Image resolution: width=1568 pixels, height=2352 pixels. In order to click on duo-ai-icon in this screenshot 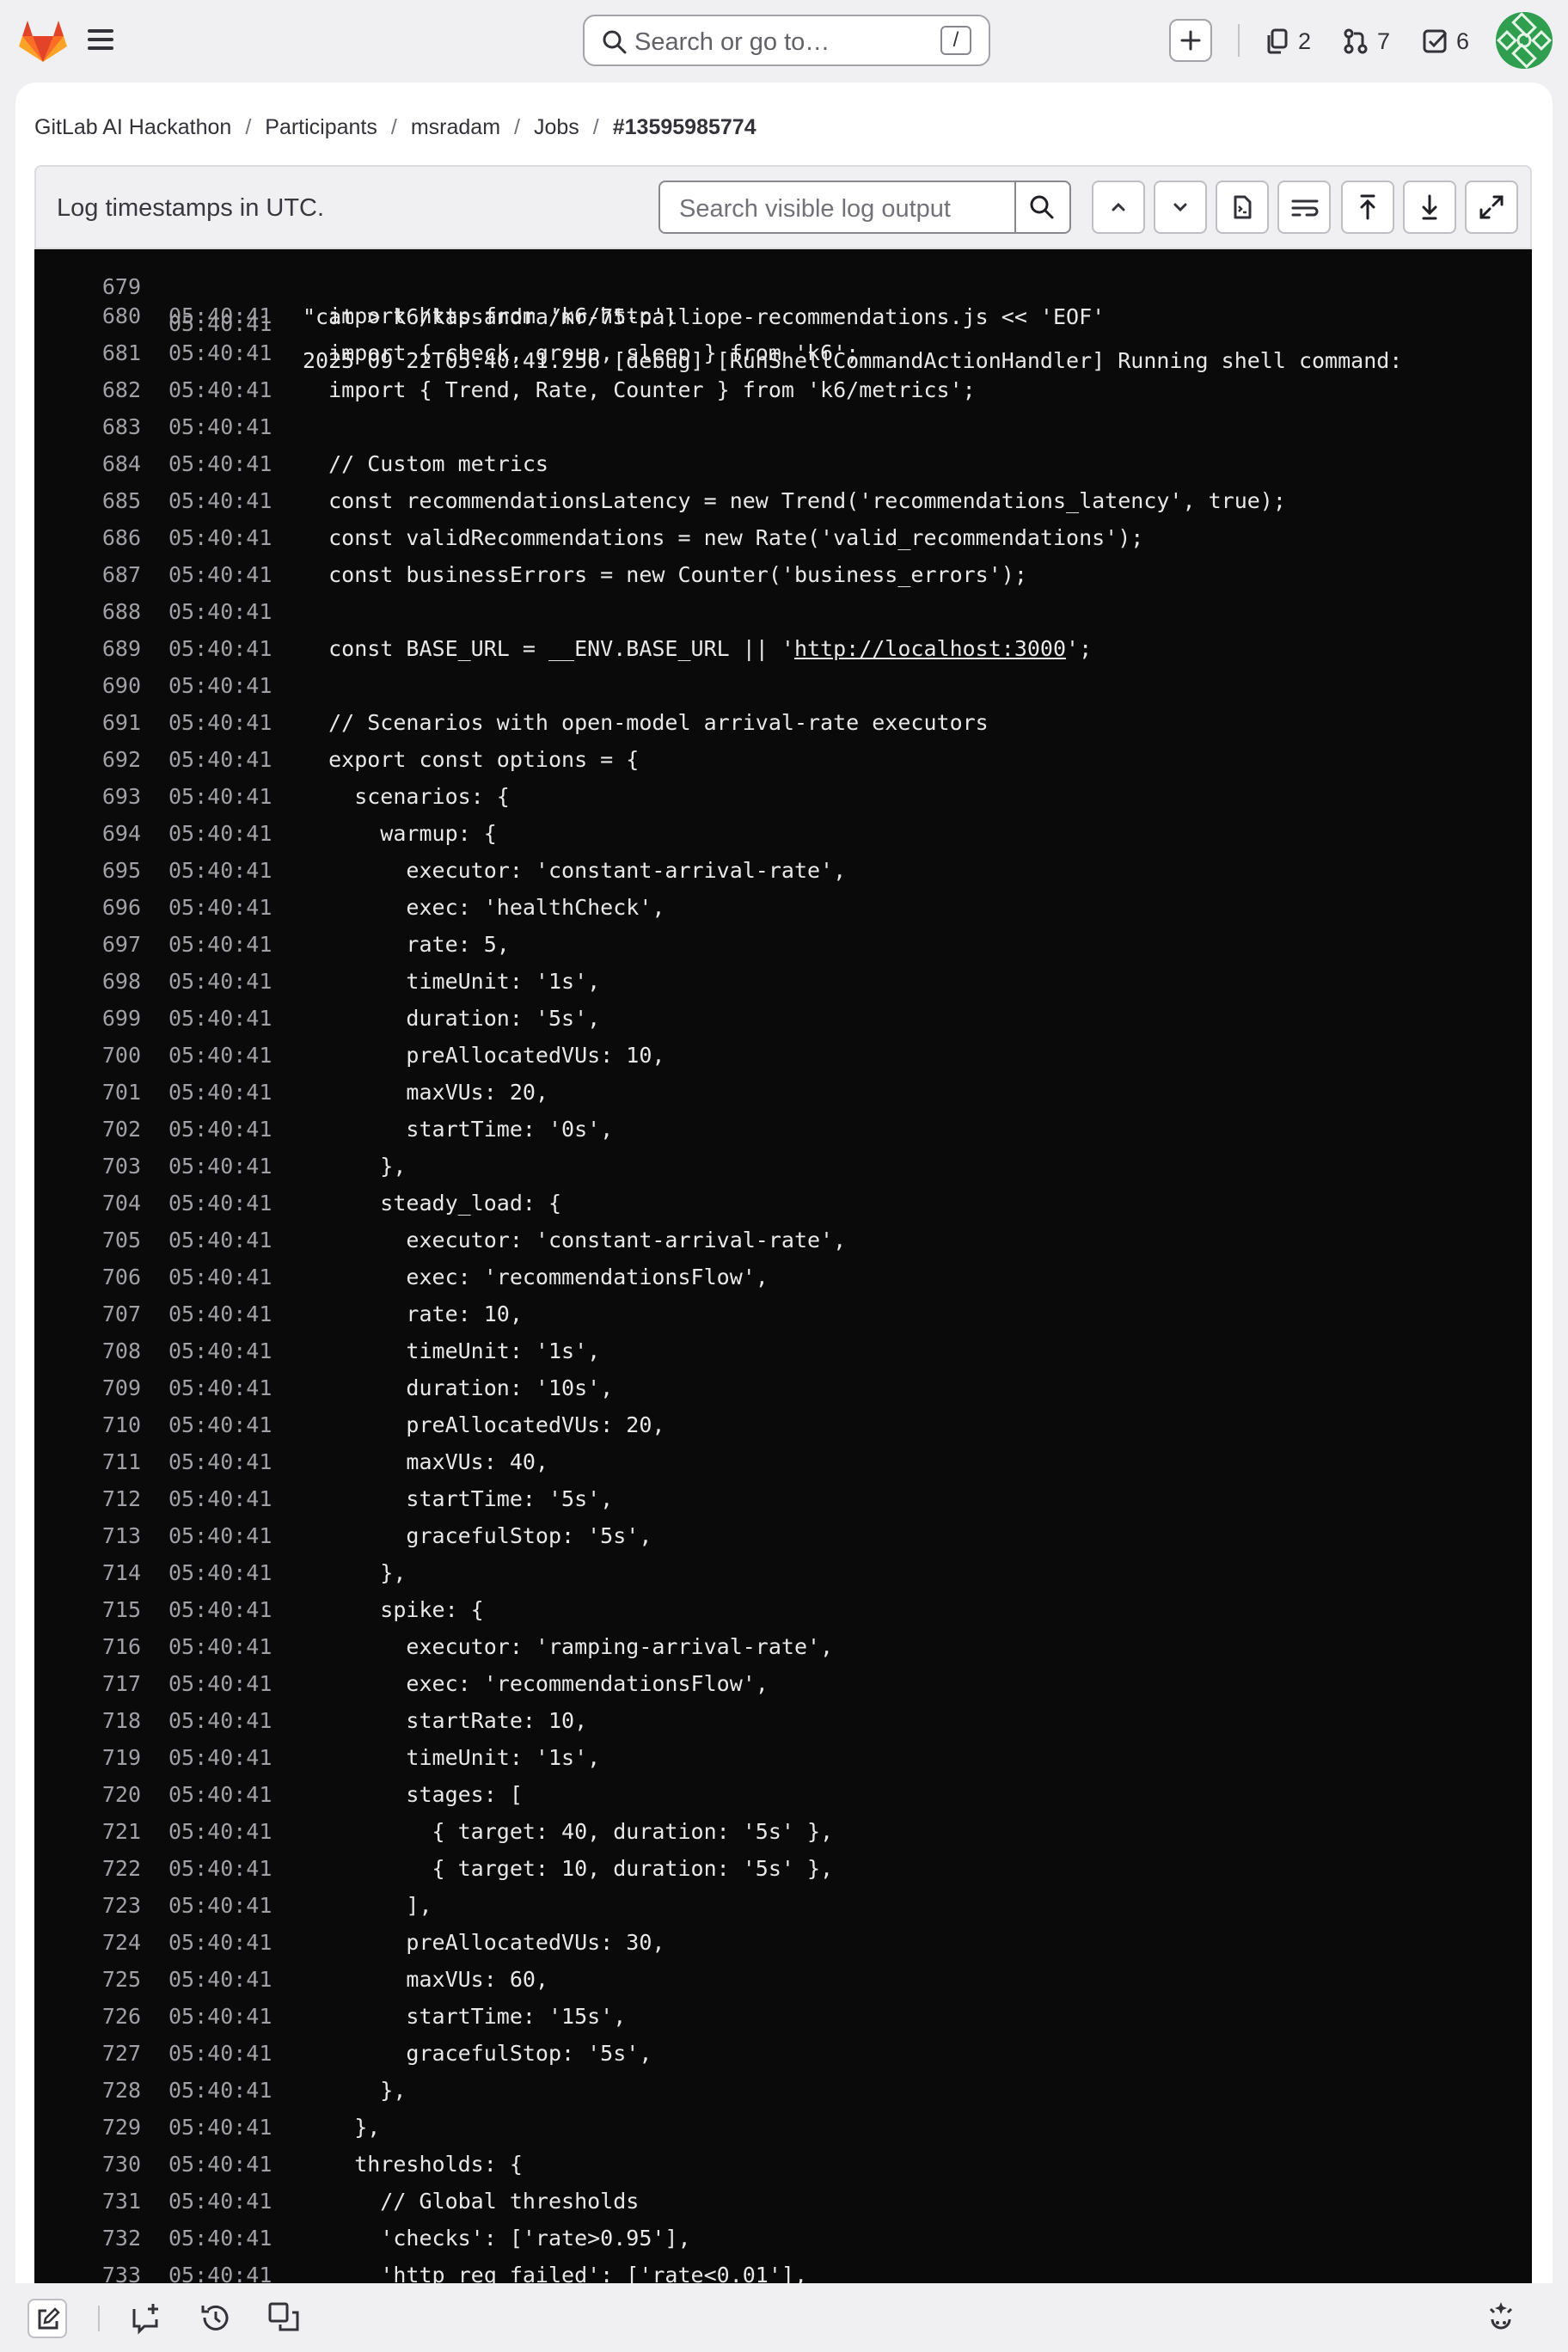, I will do `click(1501, 2317)`.